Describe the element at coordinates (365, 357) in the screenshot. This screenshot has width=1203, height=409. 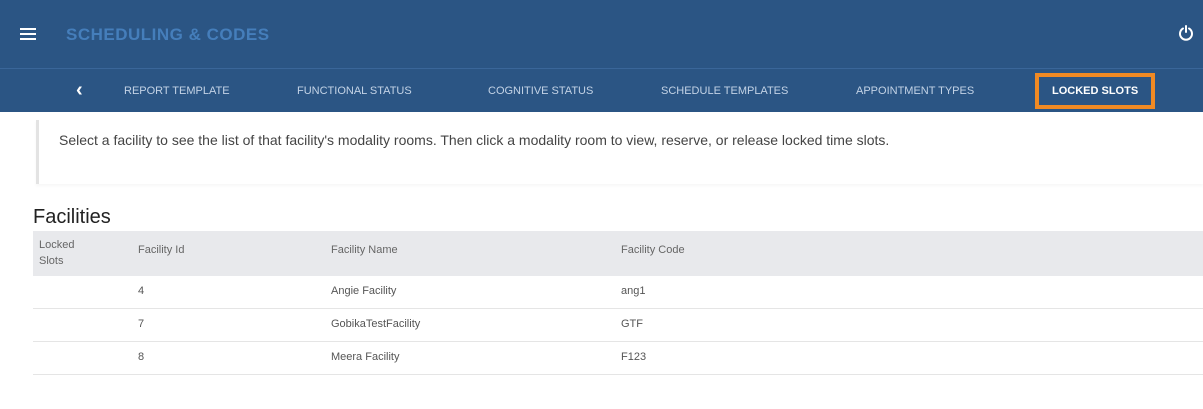
I see `facility-name-cell: Meera Facility` at that location.